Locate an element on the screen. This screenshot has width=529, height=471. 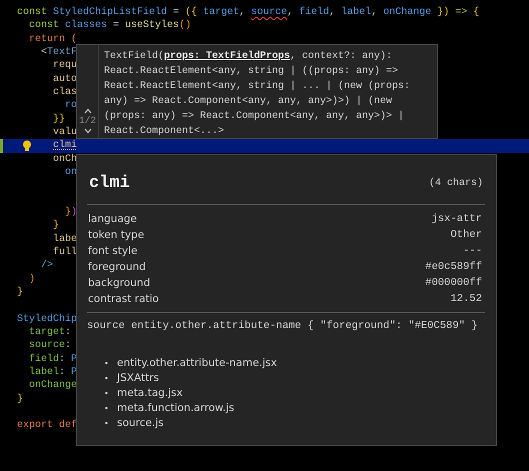
code-token: }) is located at coordinates (443, 13).